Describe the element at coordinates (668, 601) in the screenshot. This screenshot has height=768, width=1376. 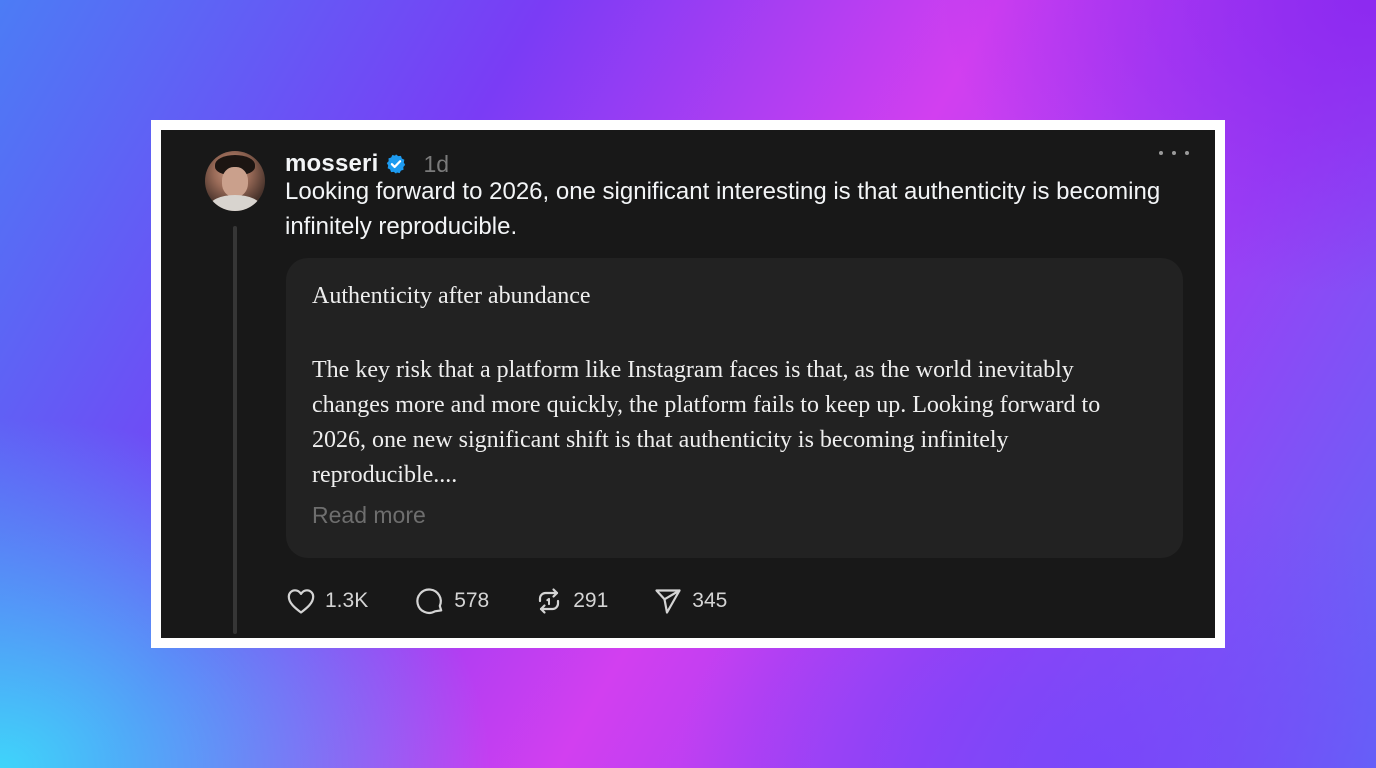
I see `send-icon` at that location.